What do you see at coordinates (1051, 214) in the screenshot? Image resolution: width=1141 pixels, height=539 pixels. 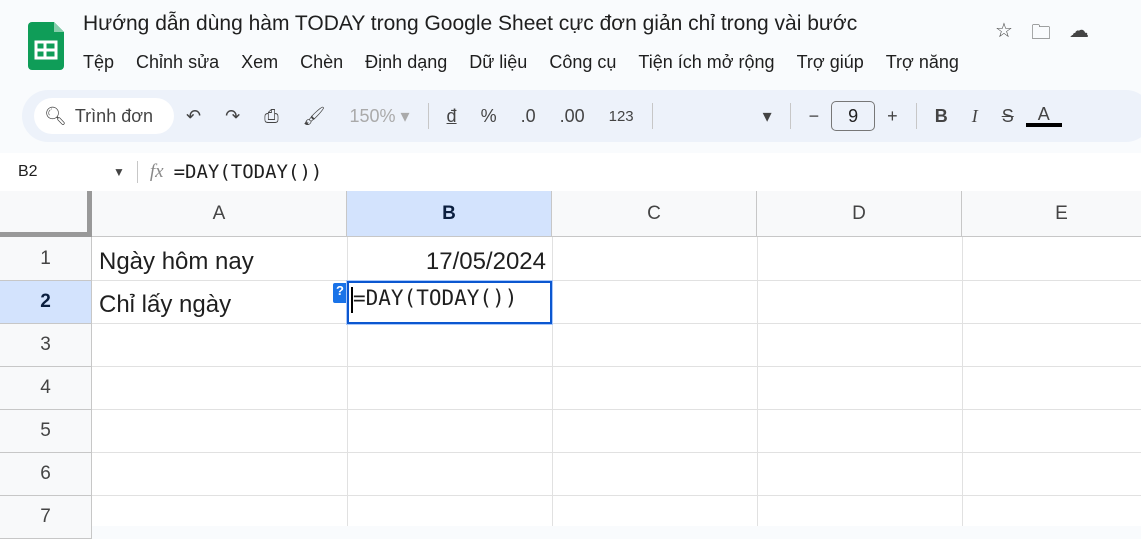 I see `column-header-e: E` at bounding box center [1051, 214].